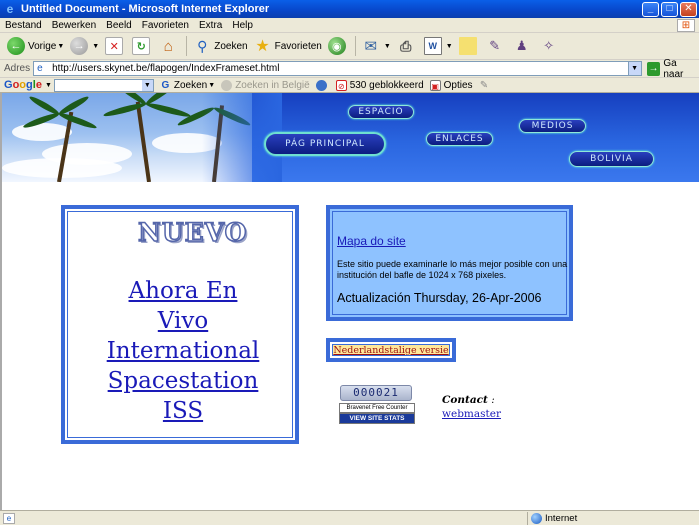  I want to click on favorites-button: ★ Favorieten, so click(288, 46).